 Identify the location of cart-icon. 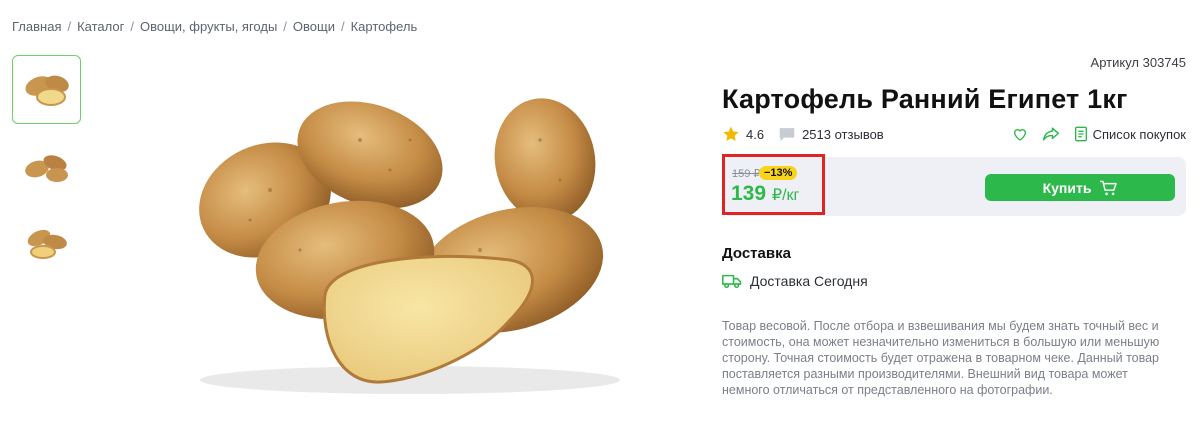
(1109, 187).